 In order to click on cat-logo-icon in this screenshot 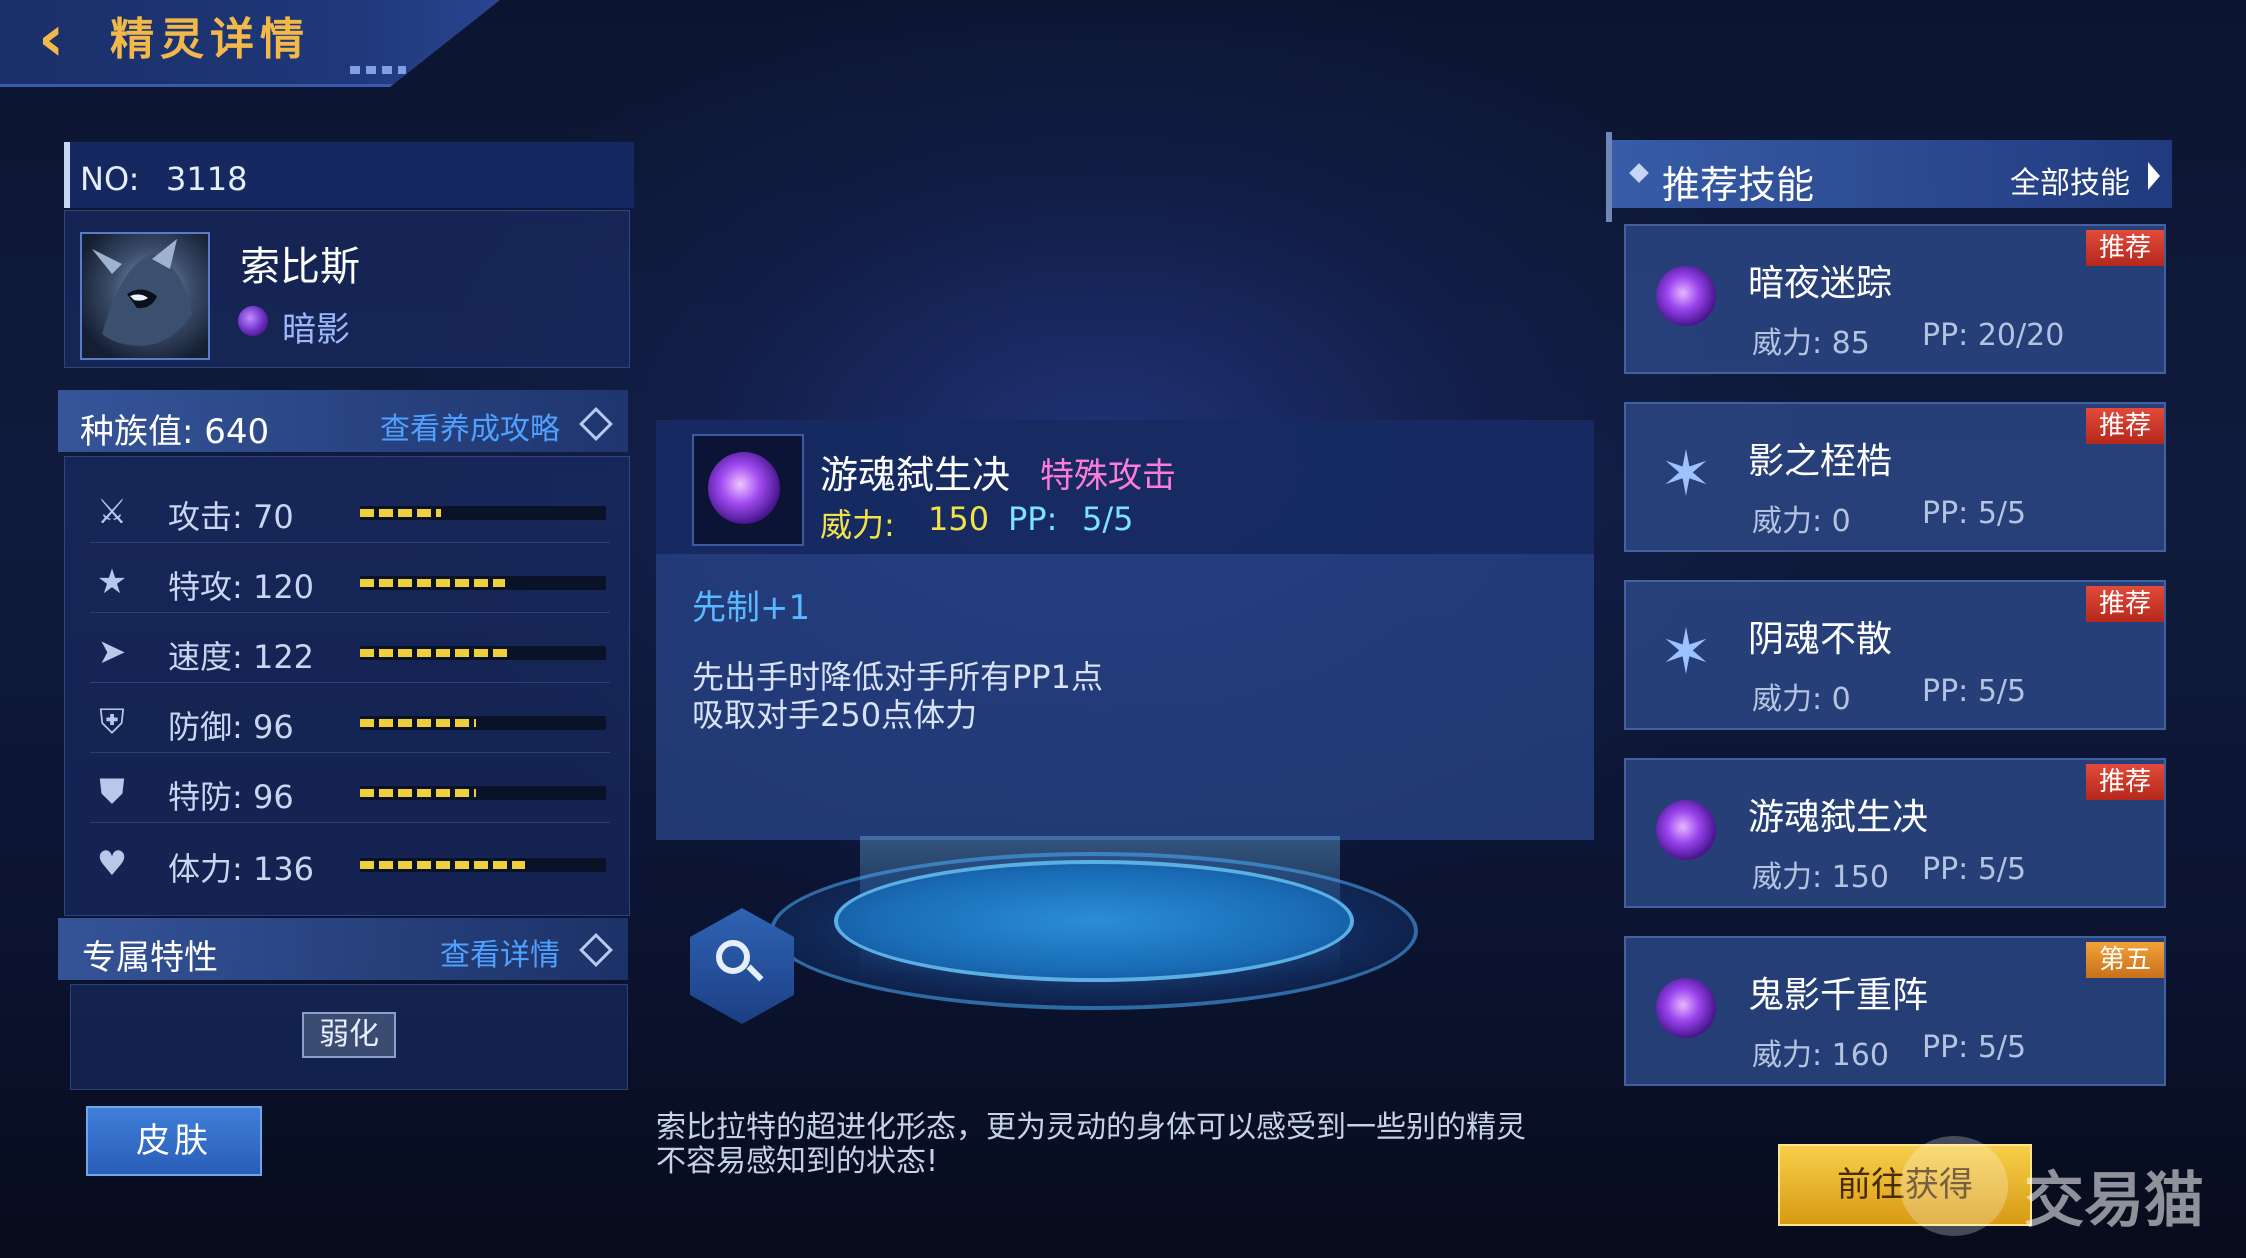, I will do `click(1954, 1186)`.